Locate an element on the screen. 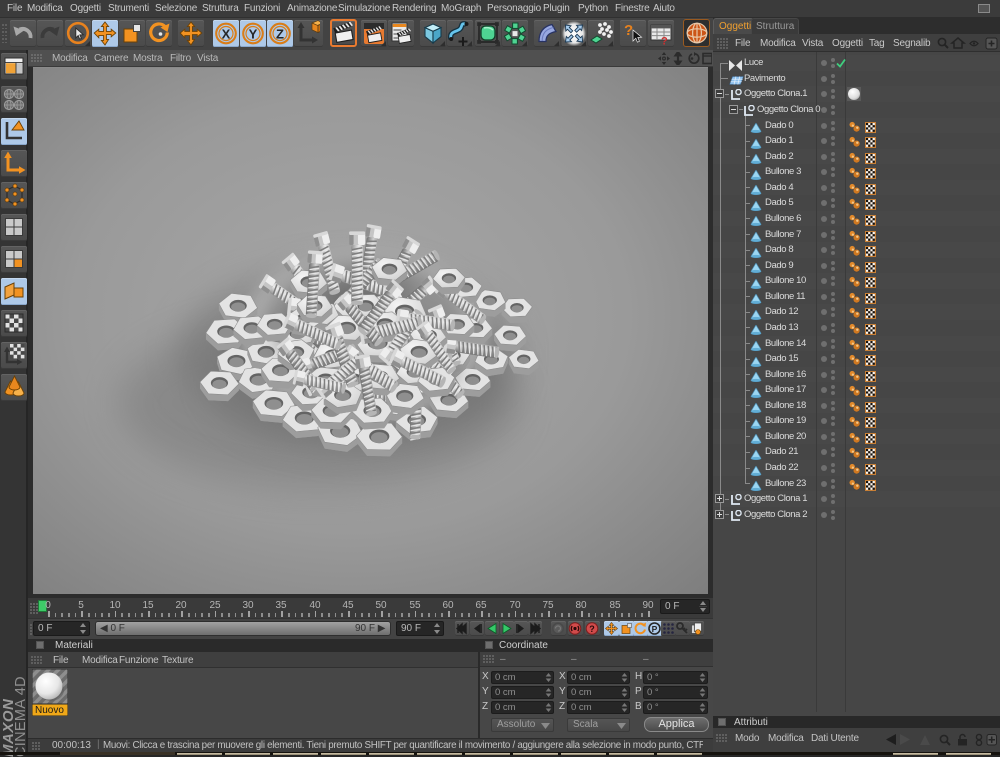 The width and height of the screenshot is (1000, 757). svg-text: Nuovo is located at coordinates (49, 710).